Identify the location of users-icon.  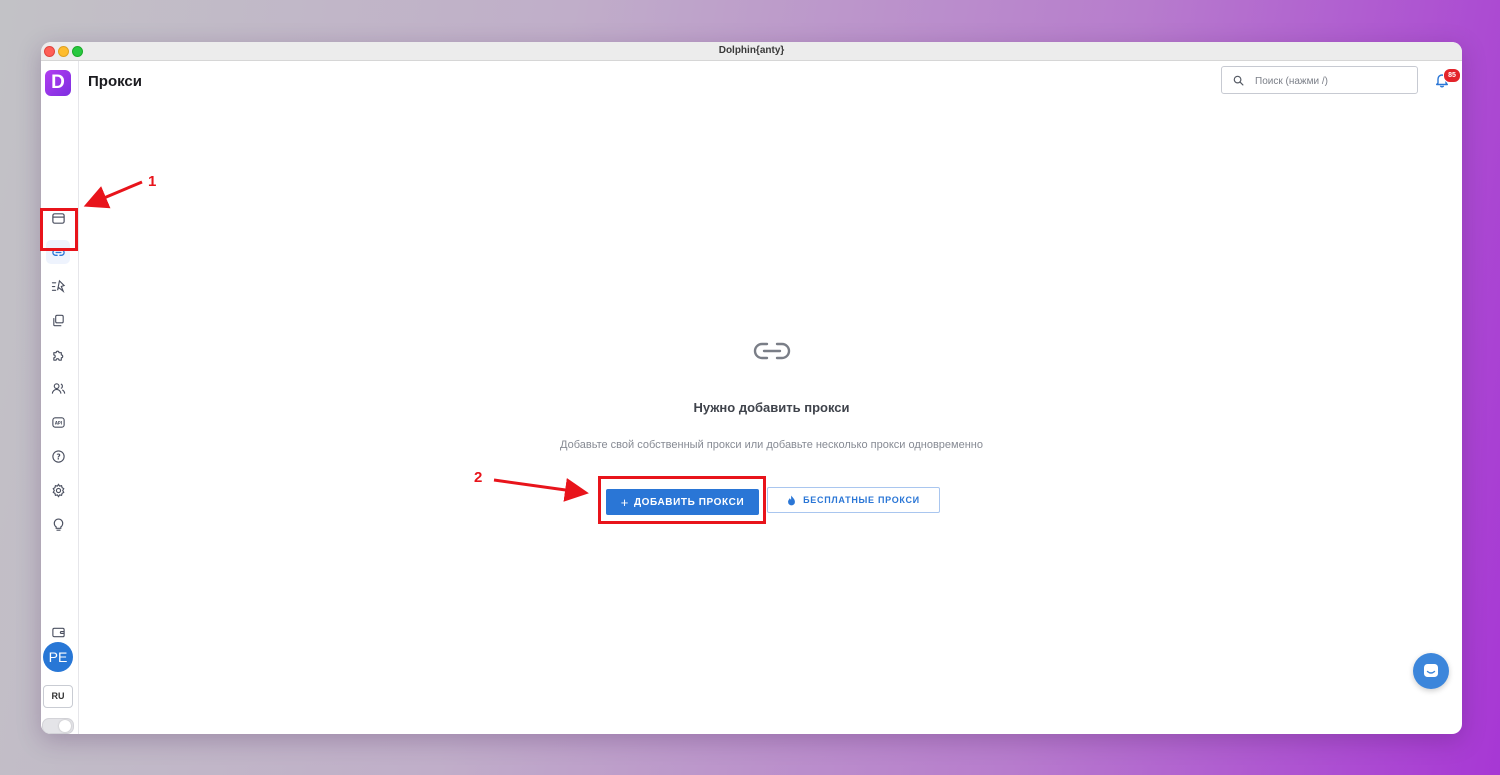
(58, 388).